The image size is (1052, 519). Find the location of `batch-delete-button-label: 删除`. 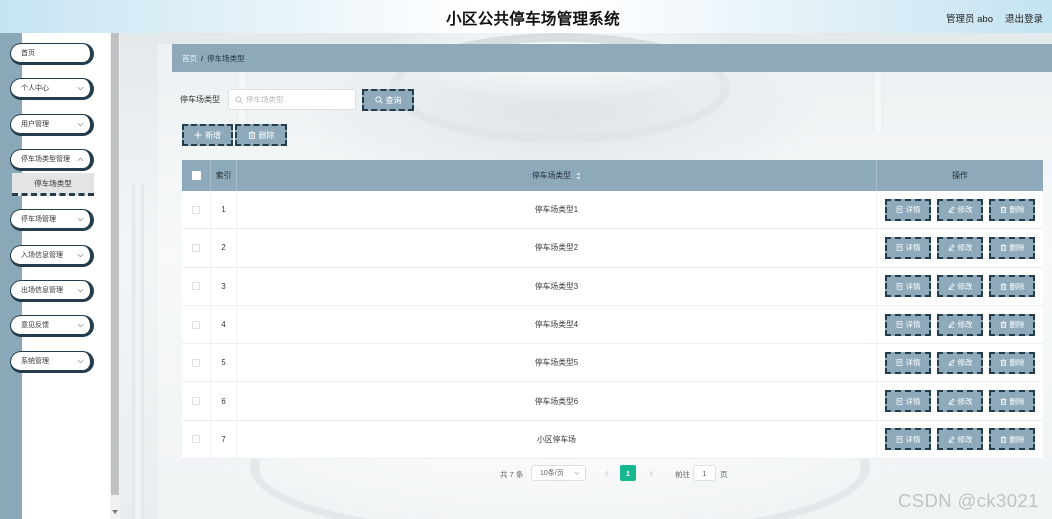

batch-delete-button-label: 删除 is located at coordinates (266, 135).